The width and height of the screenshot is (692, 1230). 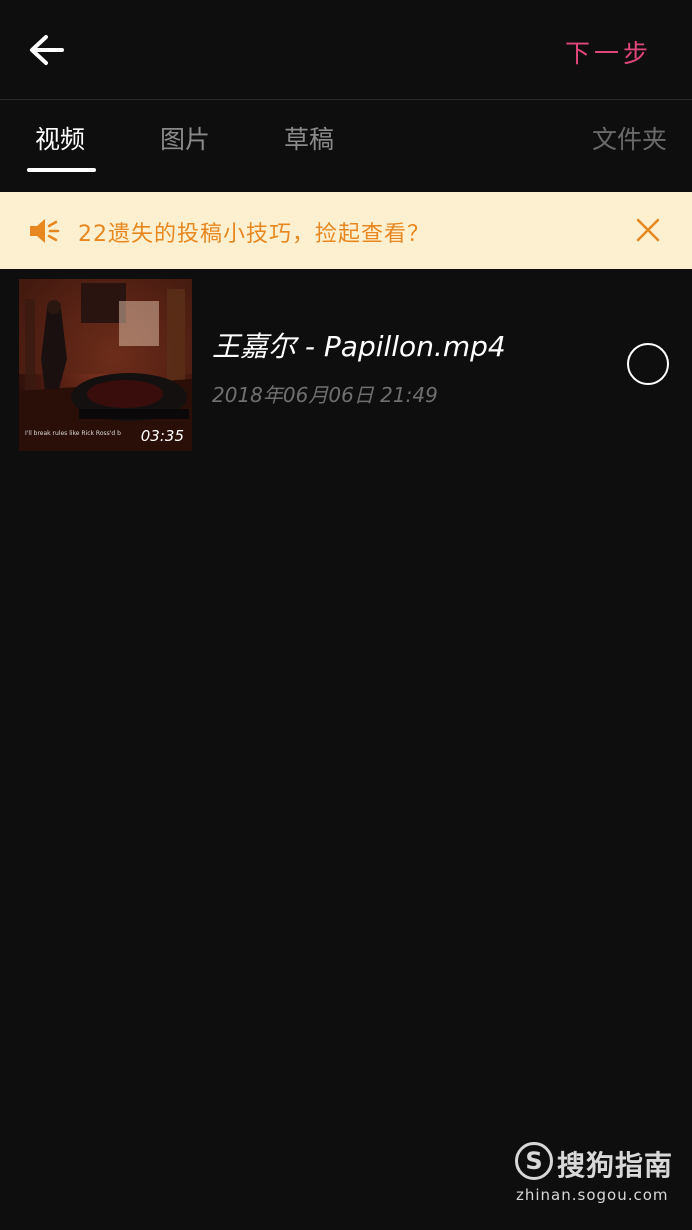 I want to click on sogou-logo-icon: S, so click(x=534, y=1161).